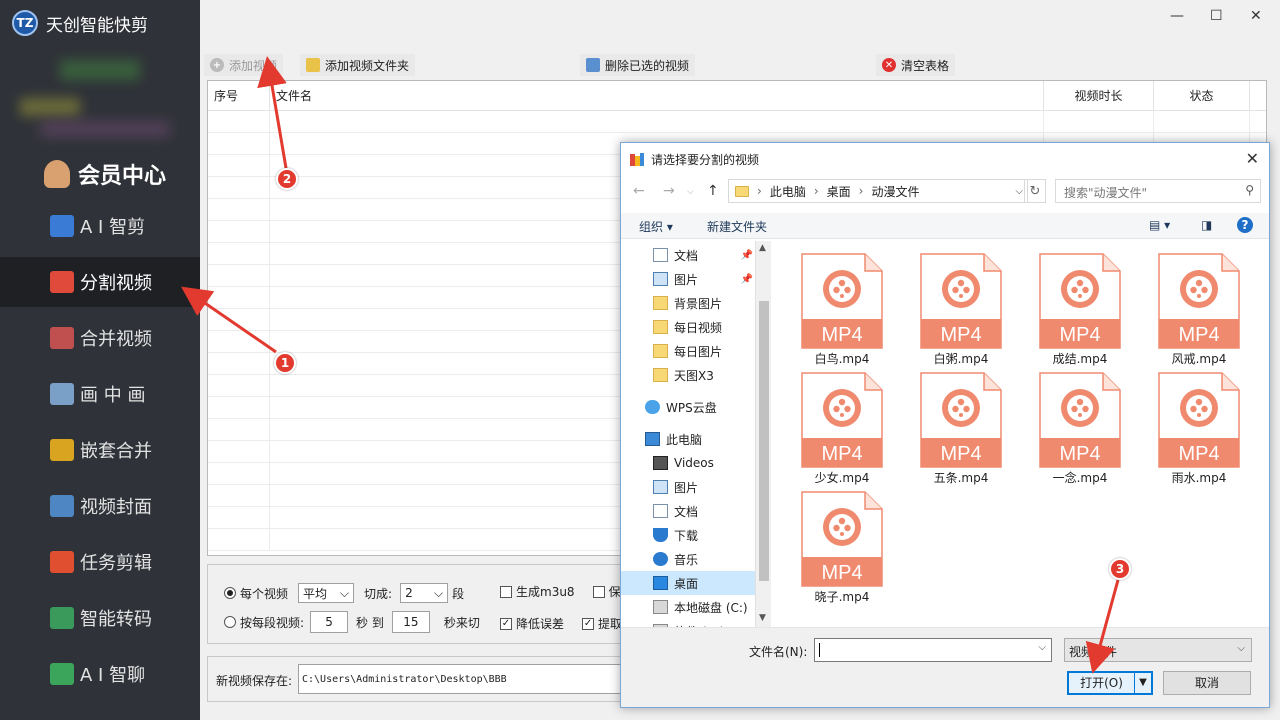  Describe the element at coordinates (764, 441) in the screenshot. I see `scrollbar-thumb` at that location.